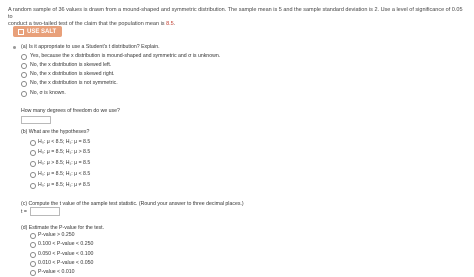 The image size is (474, 277). I want to click on df-input, so click(36, 120).